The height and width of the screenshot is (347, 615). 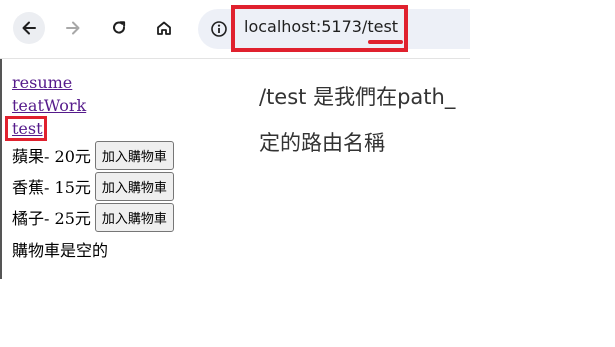 I want to click on back-button, so click(x=29, y=28).